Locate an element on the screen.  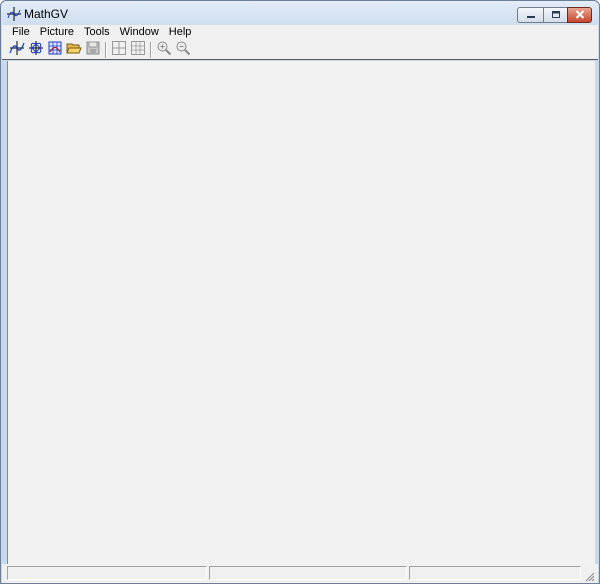
new-function-graph-button is located at coordinates (17, 50).